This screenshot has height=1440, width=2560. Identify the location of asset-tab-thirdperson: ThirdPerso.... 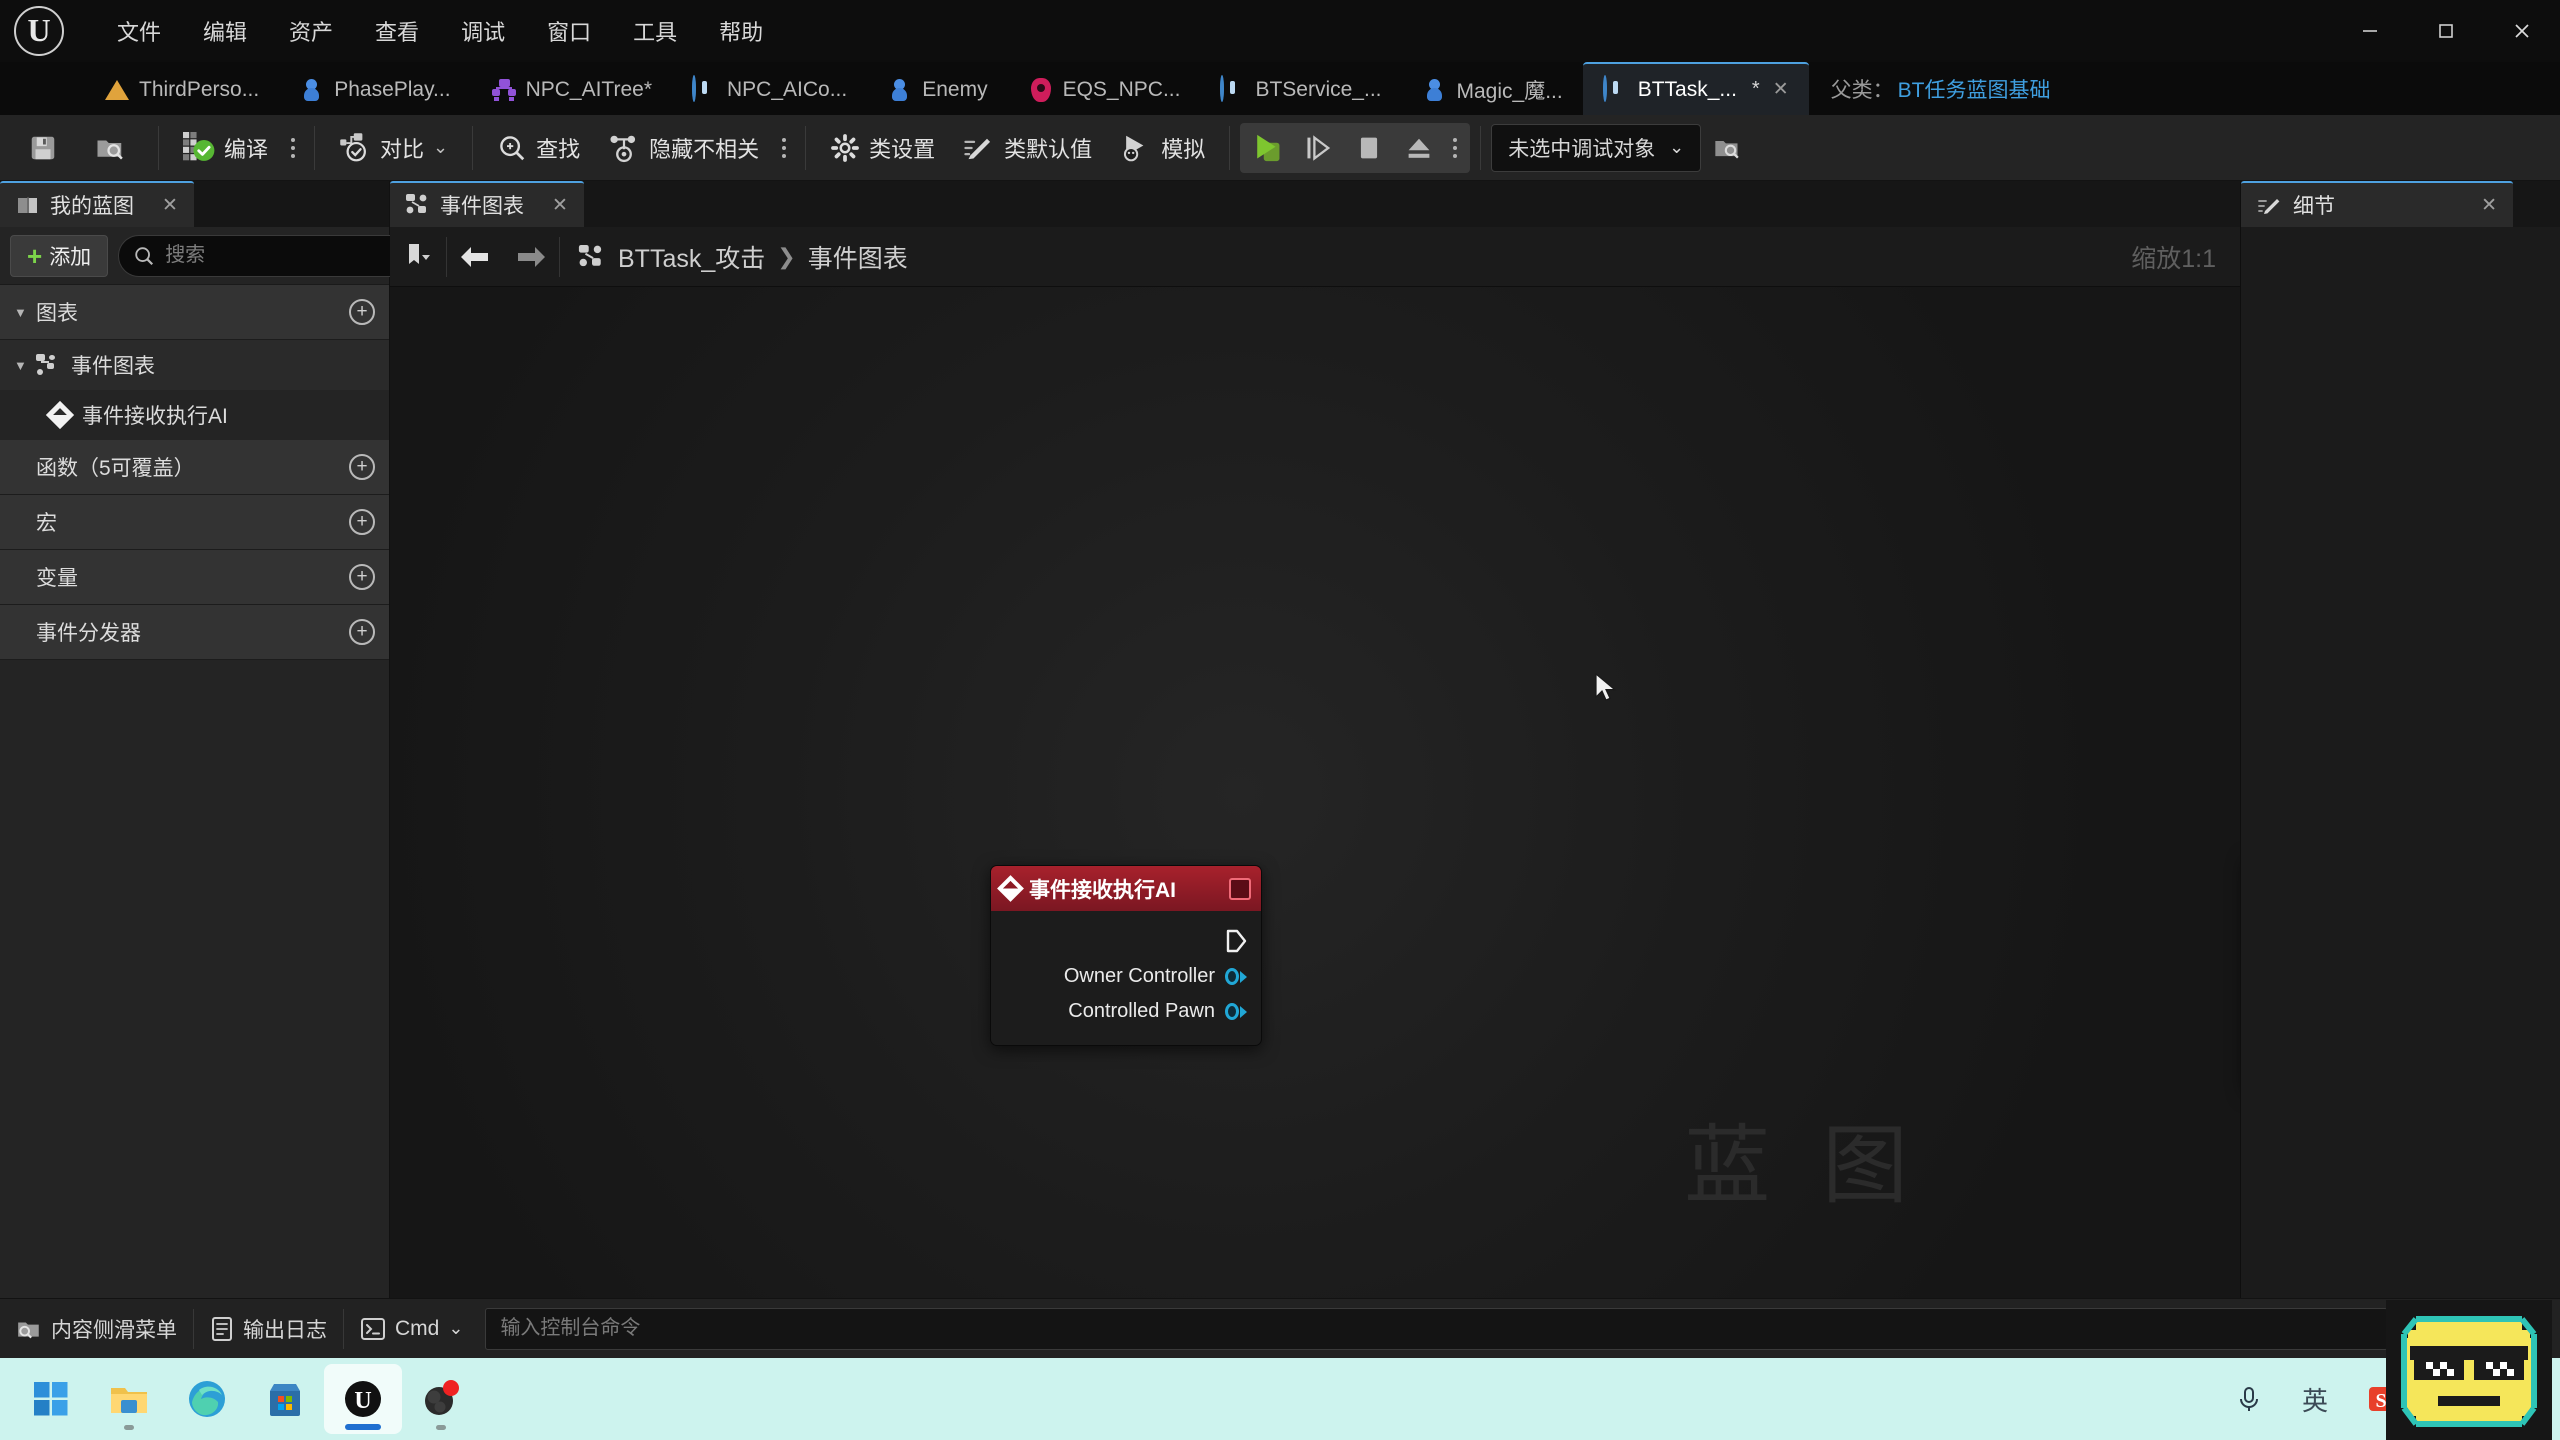
(181, 88).